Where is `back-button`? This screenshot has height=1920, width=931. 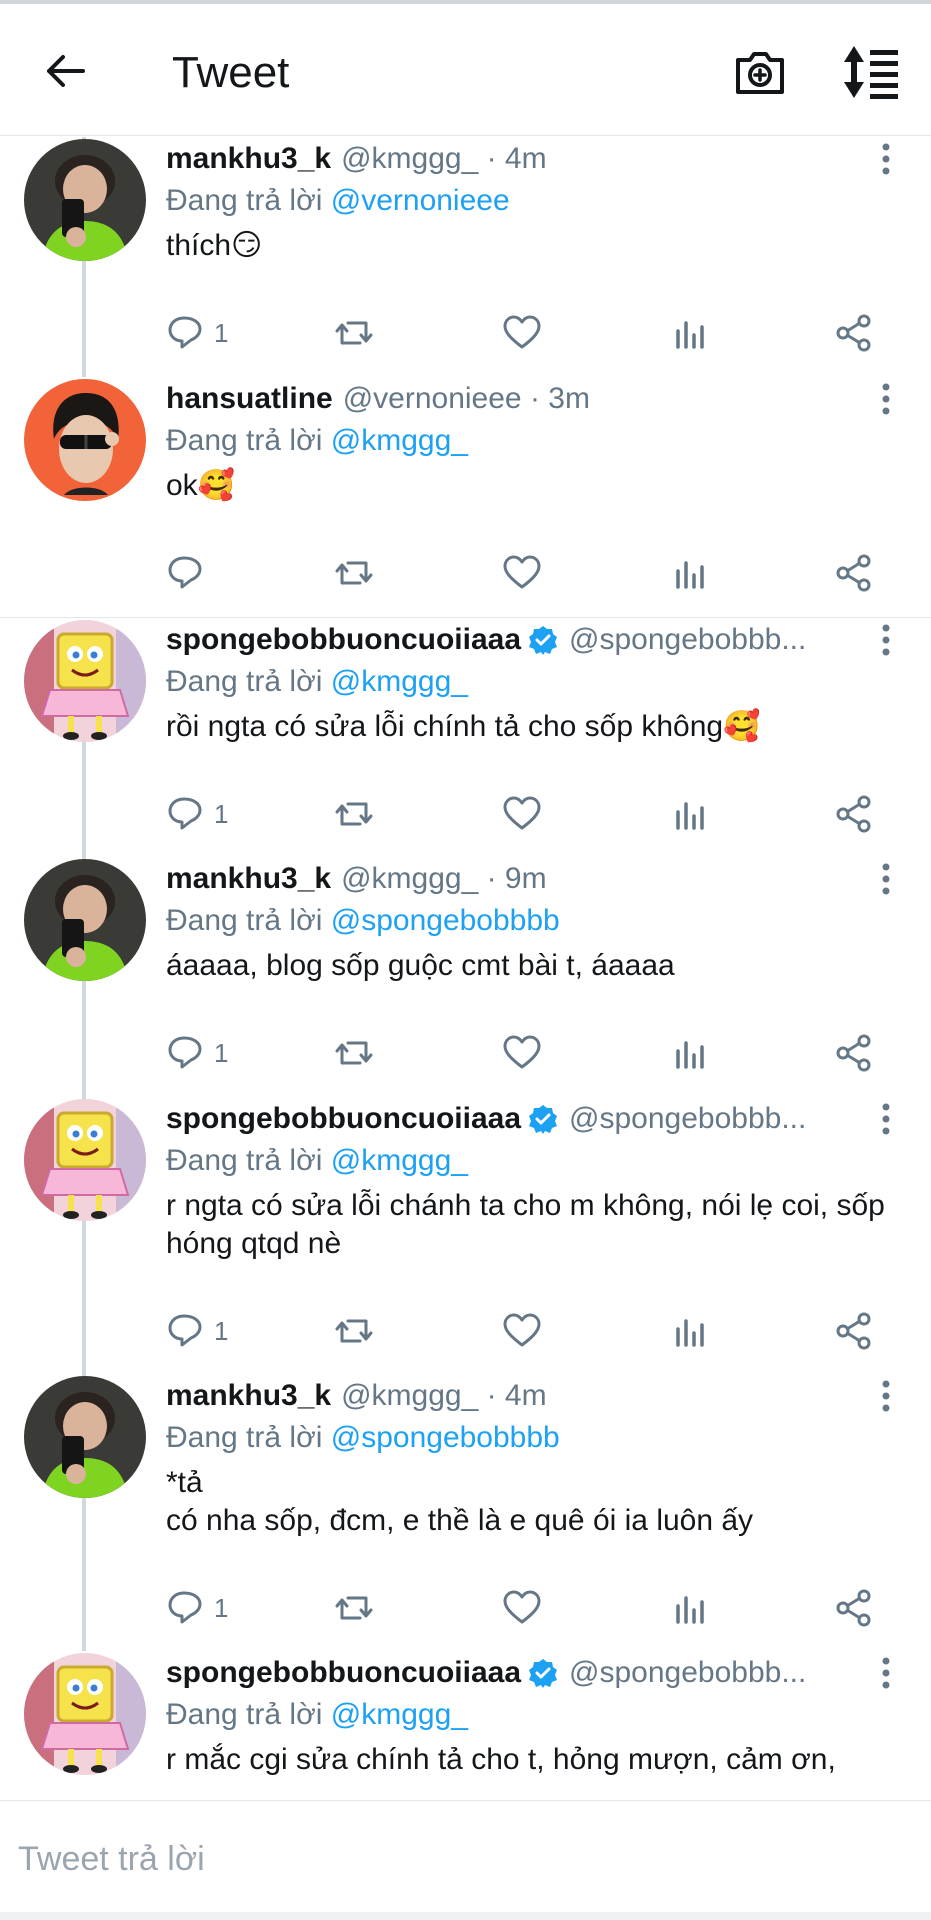
back-button is located at coordinates (65, 71).